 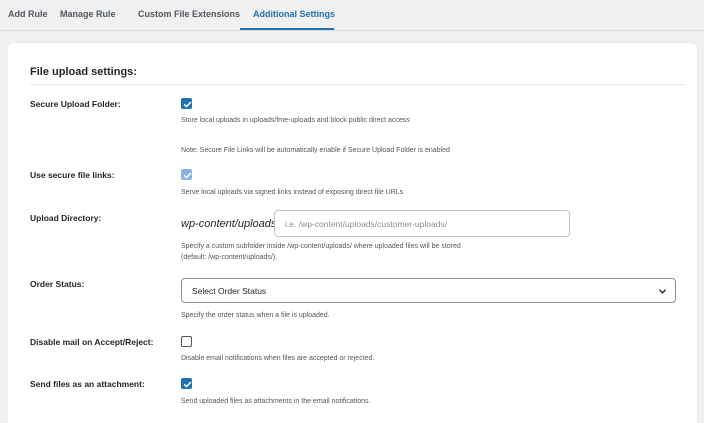 I want to click on secure-folder-checkbox, so click(x=186, y=103).